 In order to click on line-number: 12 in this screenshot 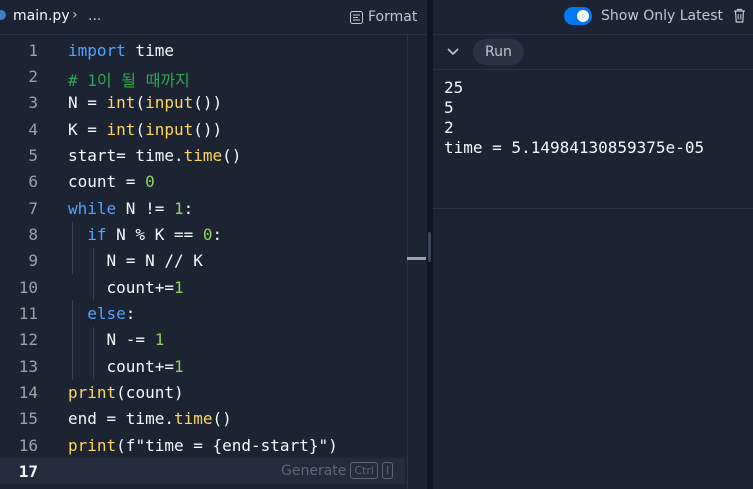, I will do `click(28, 339)`.